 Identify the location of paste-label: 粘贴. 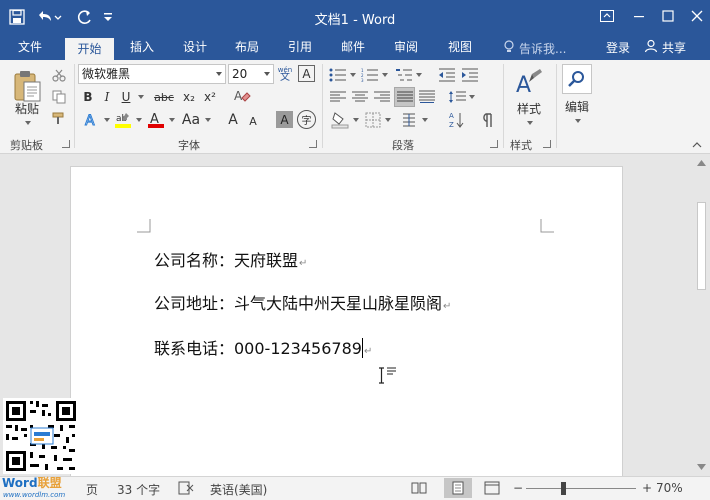
(27, 108).